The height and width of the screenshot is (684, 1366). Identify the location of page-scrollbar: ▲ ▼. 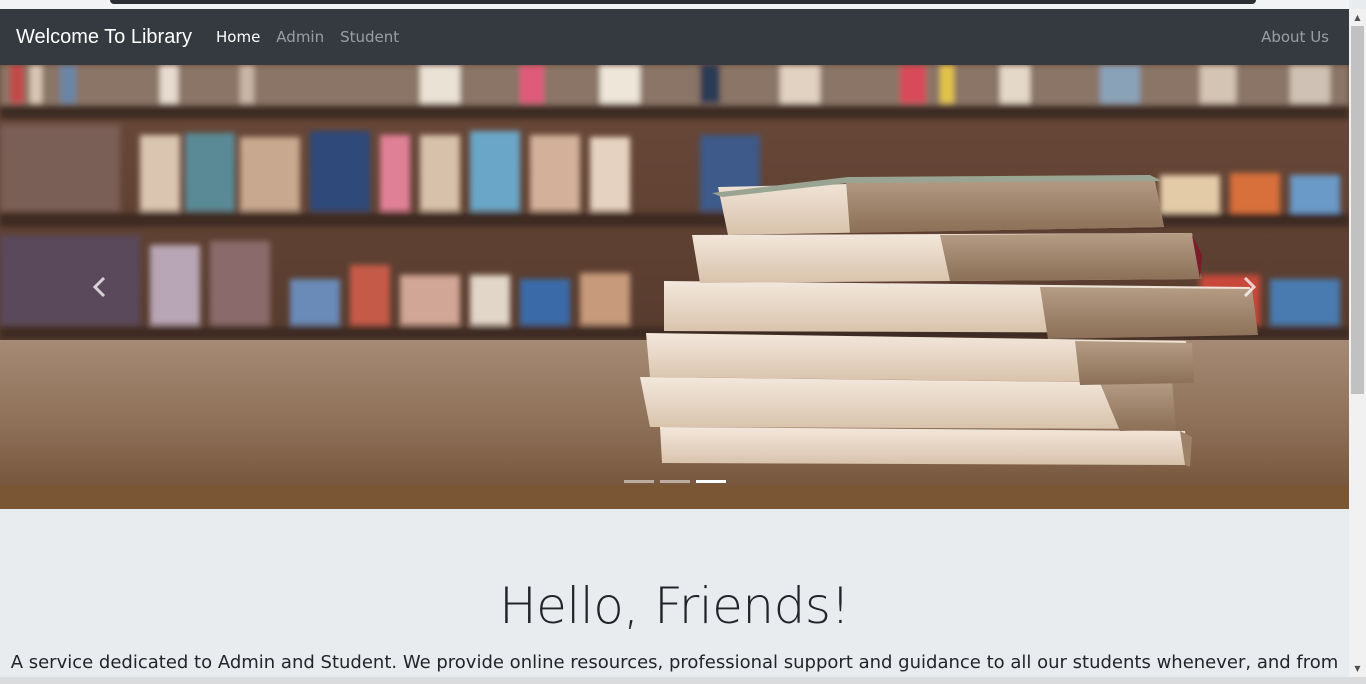
(1357, 343).